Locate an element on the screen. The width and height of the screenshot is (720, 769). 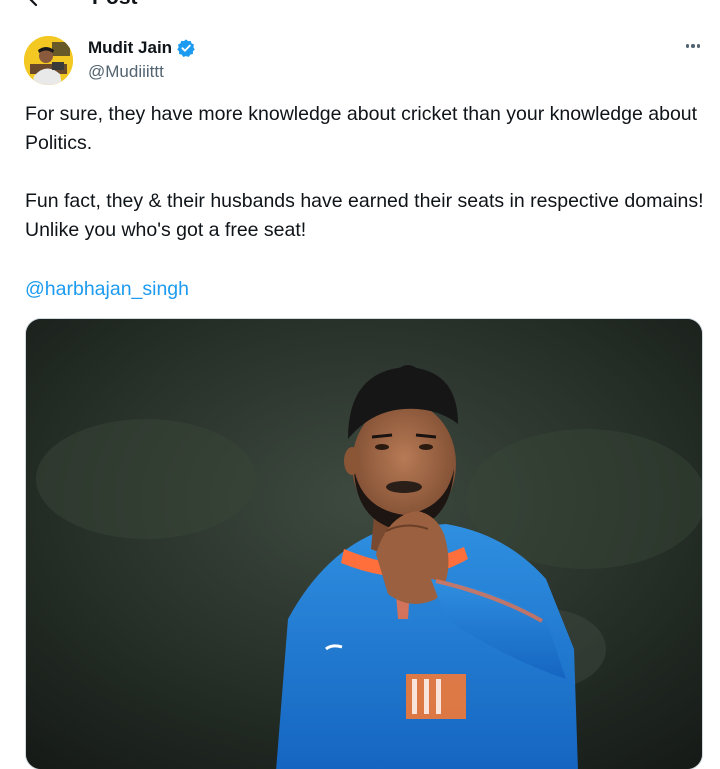
author-display-name: Mudit Jain is located at coordinates (130, 48).